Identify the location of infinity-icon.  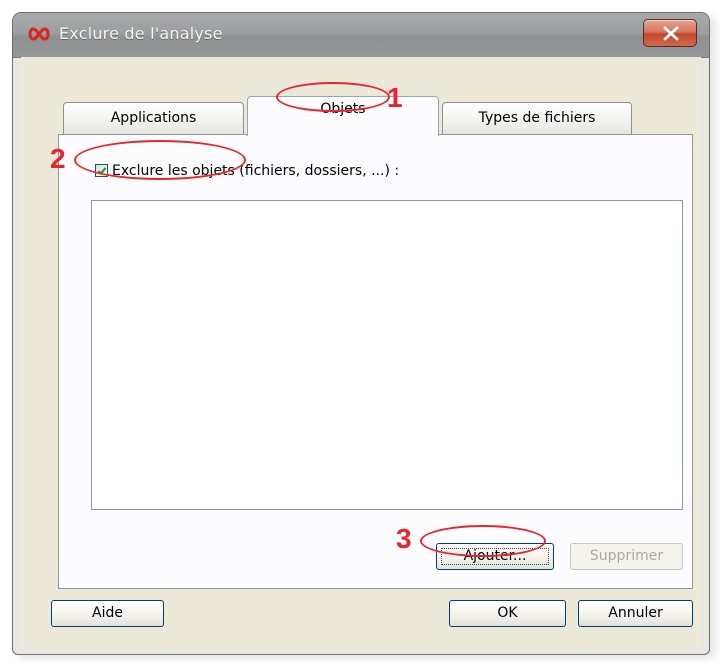
(39, 34).